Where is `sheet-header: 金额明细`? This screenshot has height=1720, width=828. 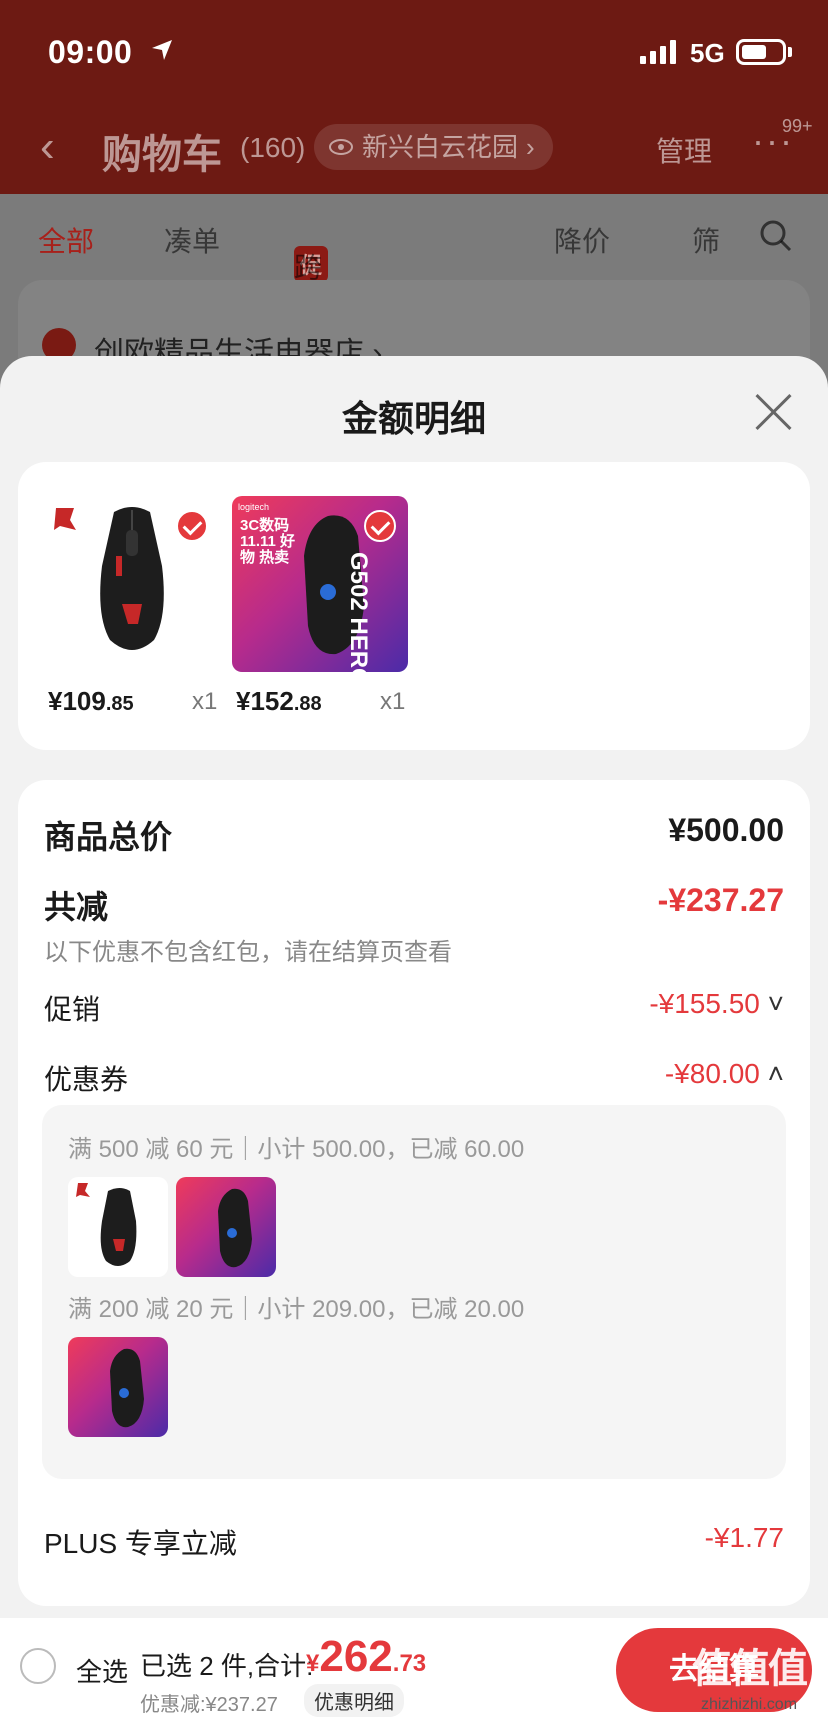 sheet-header: 金额明细 is located at coordinates (414, 408).